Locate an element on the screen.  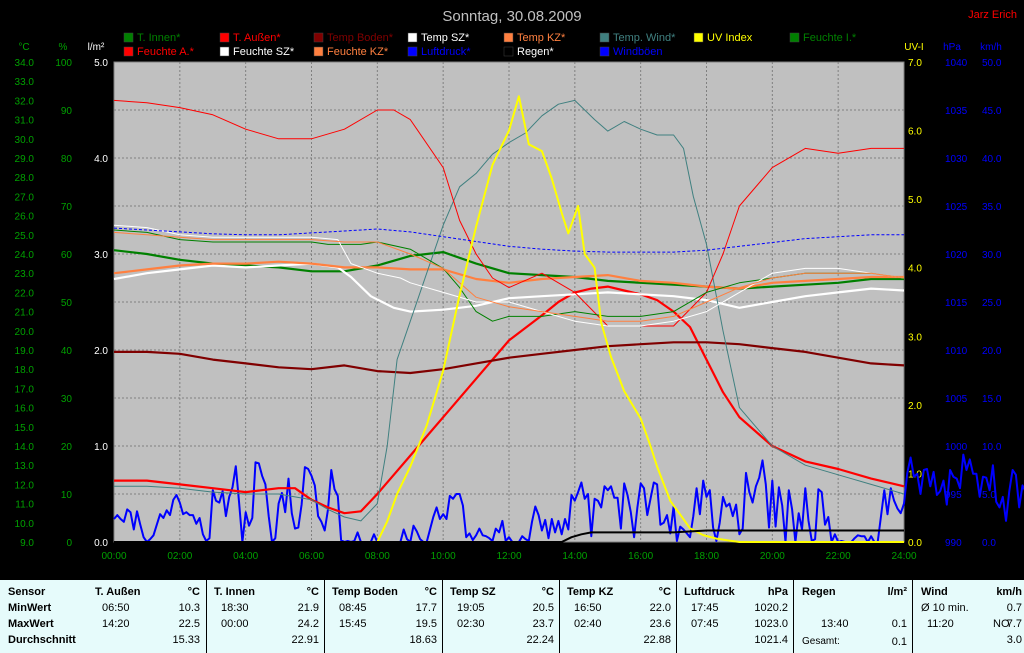
axis-tick-hum: 40 is located at coordinates (67, 351).